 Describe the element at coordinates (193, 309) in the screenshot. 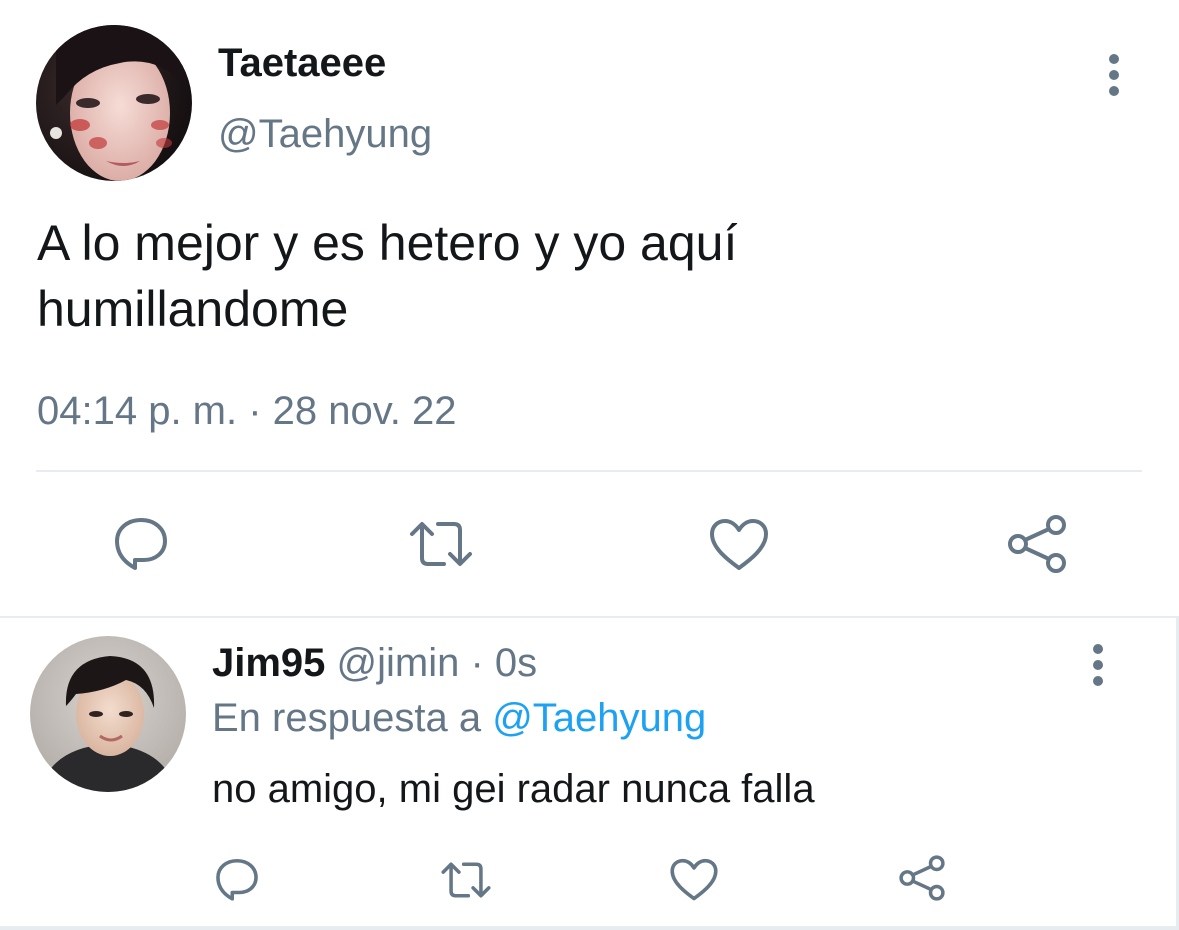

I see `tweet-text-line: humillandome` at that location.